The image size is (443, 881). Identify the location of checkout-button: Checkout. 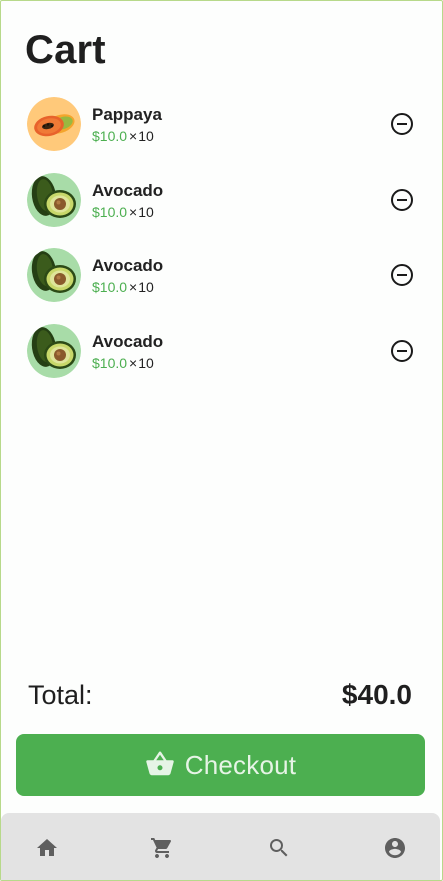
(220, 765).